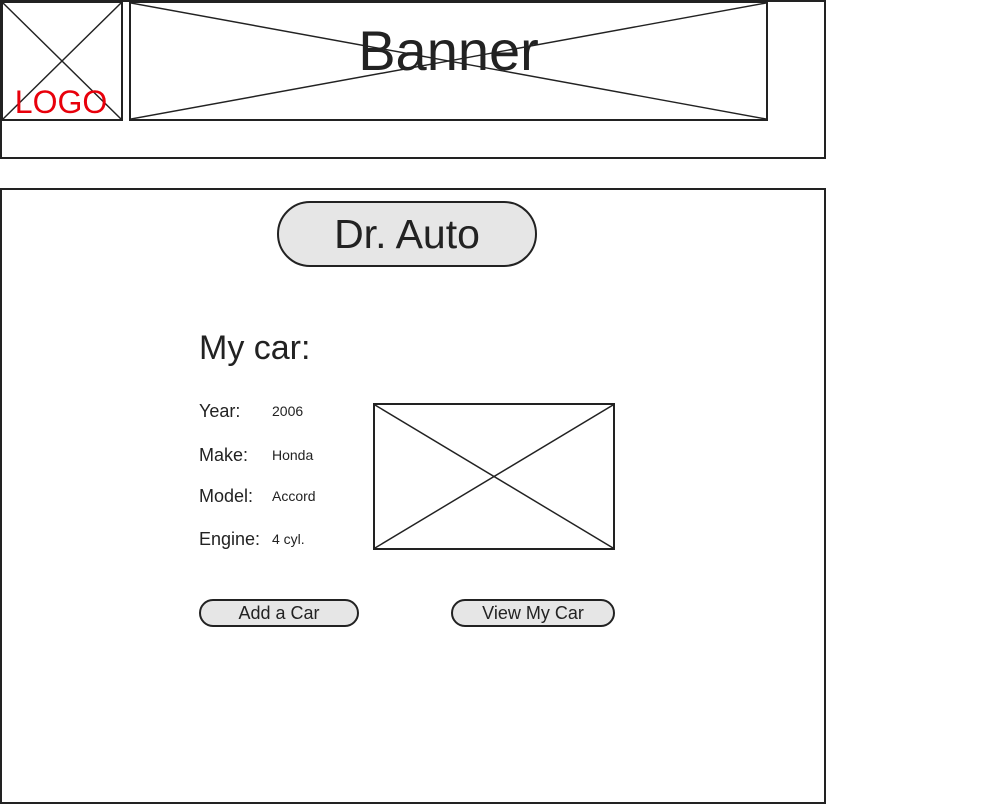 Image resolution: width=1000 pixels, height=805 pixels. Describe the element at coordinates (294, 496) in the screenshot. I see `model-value: Accord` at that location.